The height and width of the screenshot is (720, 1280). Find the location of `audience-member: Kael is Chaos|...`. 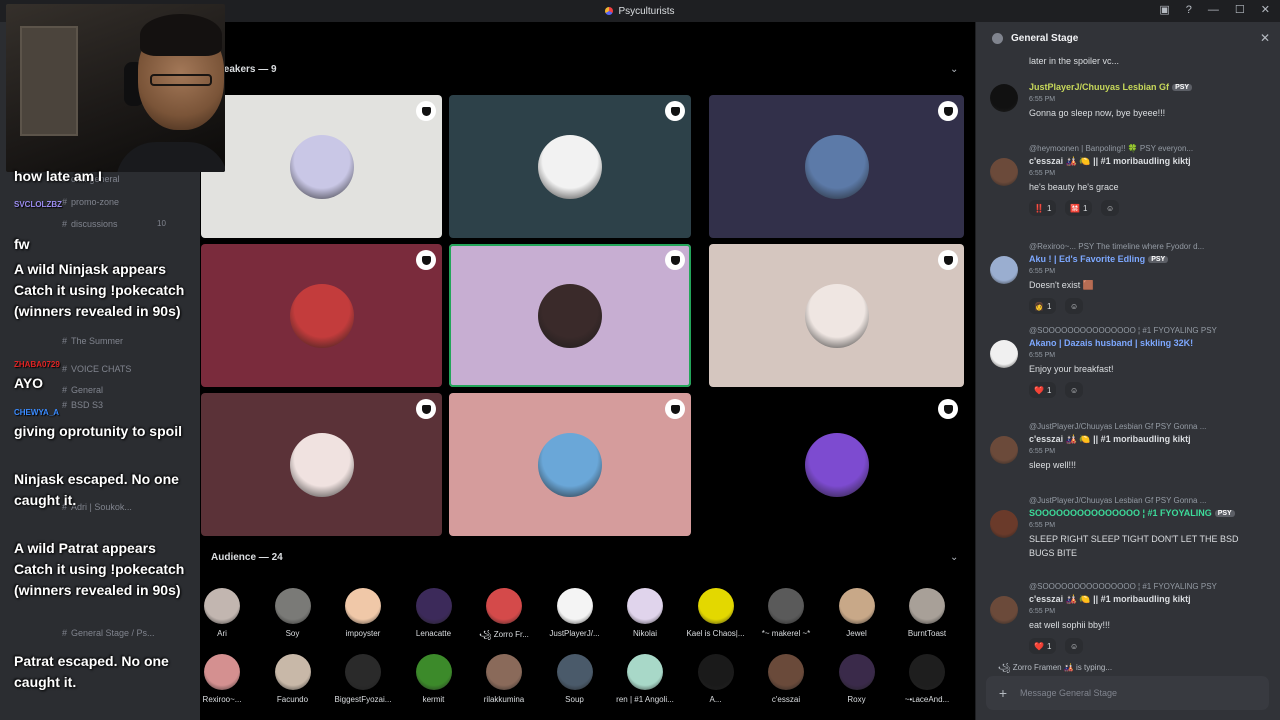

audience-member: Kael is Chaos|... is located at coordinates (716, 613).